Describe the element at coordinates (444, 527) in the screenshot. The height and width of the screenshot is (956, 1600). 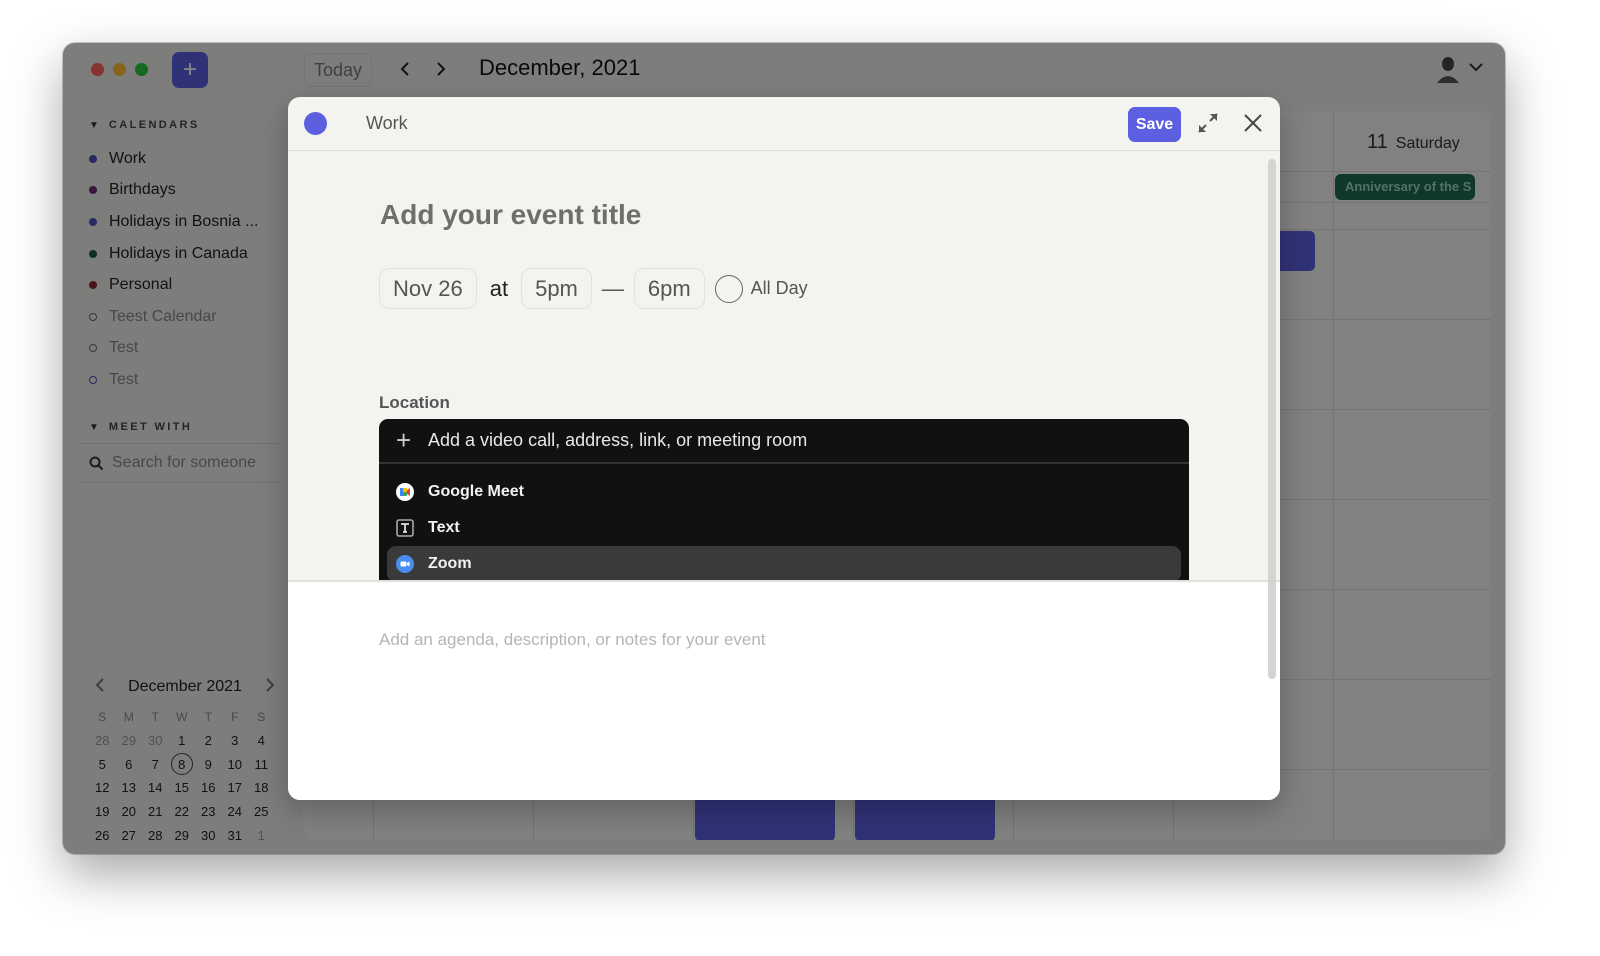
I see `option-label: Text` at that location.